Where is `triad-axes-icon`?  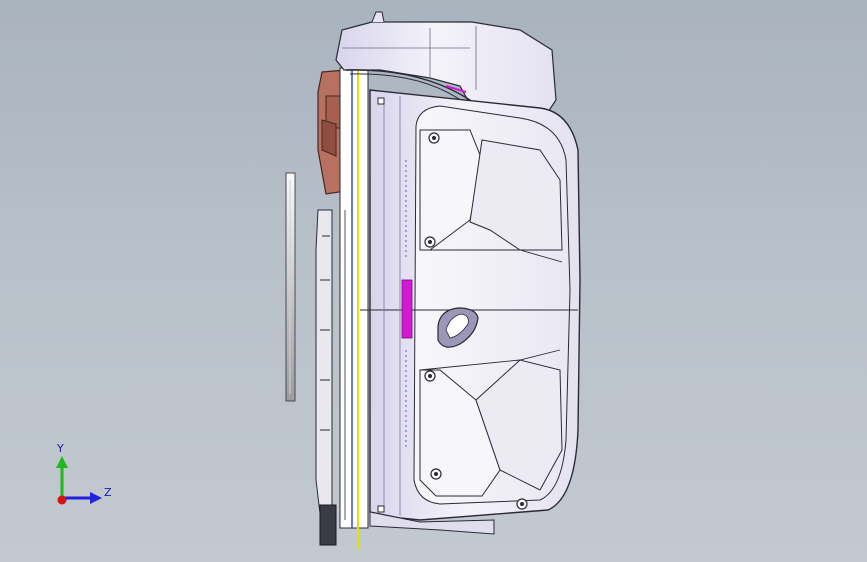
triad-axes-icon is located at coordinates (79, 480).